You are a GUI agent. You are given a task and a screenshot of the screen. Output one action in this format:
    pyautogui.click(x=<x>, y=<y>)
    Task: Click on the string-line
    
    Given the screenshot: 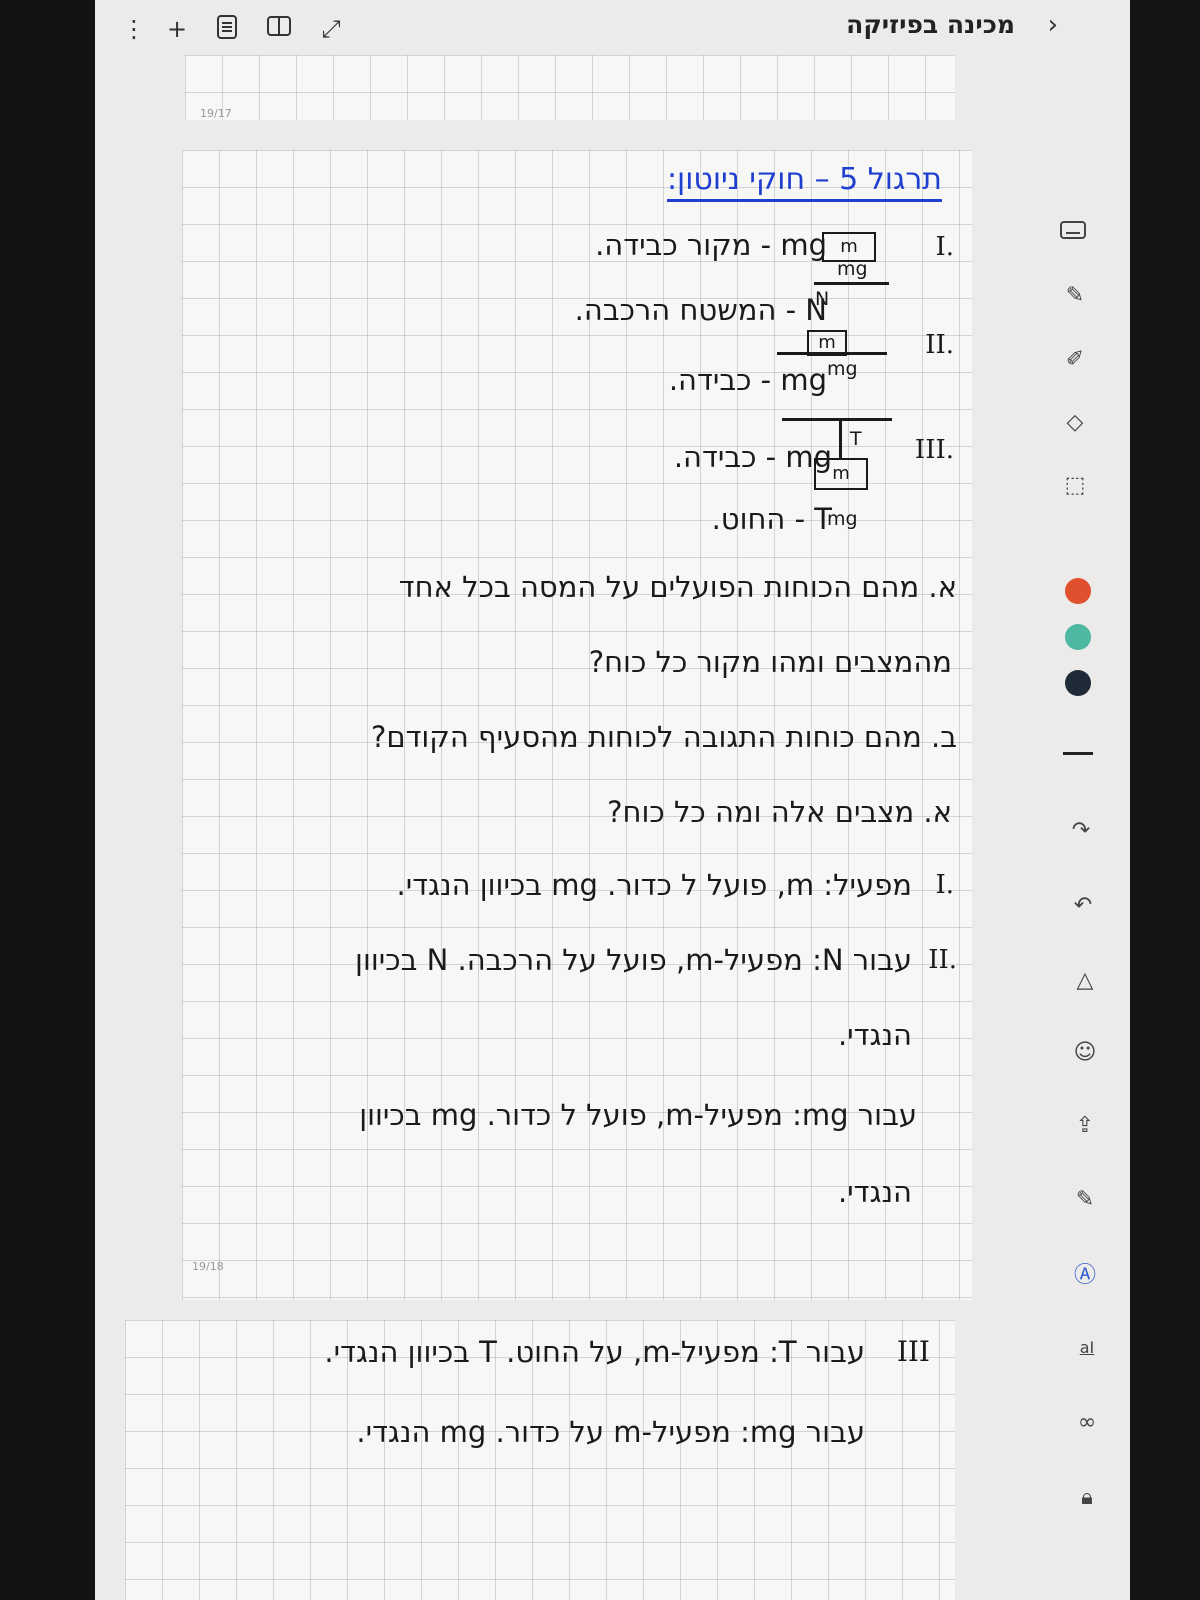 What is the action you would take?
    pyautogui.click(x=840, y=439)
    